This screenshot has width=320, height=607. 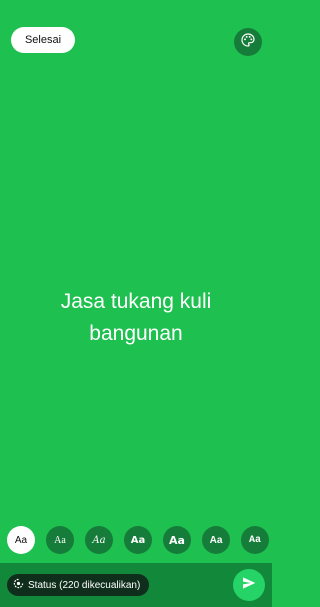 I want to click on status-ring-icon, so click(x=18, y=585).